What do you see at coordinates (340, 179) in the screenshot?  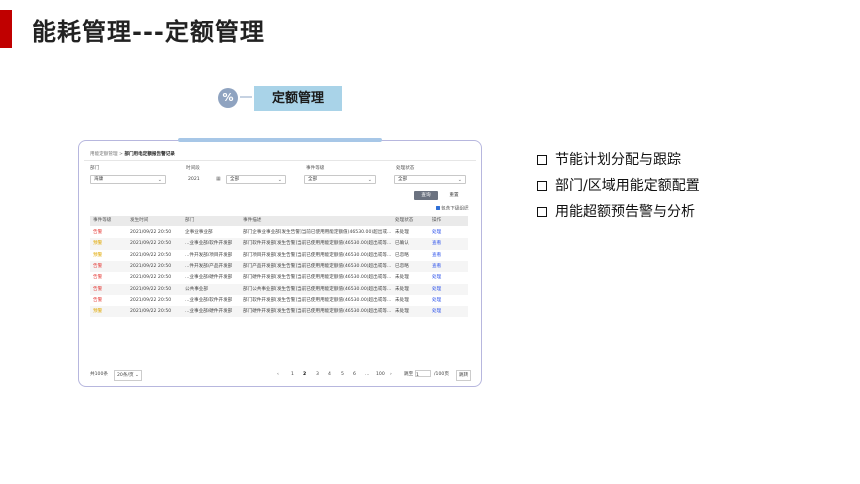 I see `level-select: 全部 ⌄` at bounding box center [340, 179].